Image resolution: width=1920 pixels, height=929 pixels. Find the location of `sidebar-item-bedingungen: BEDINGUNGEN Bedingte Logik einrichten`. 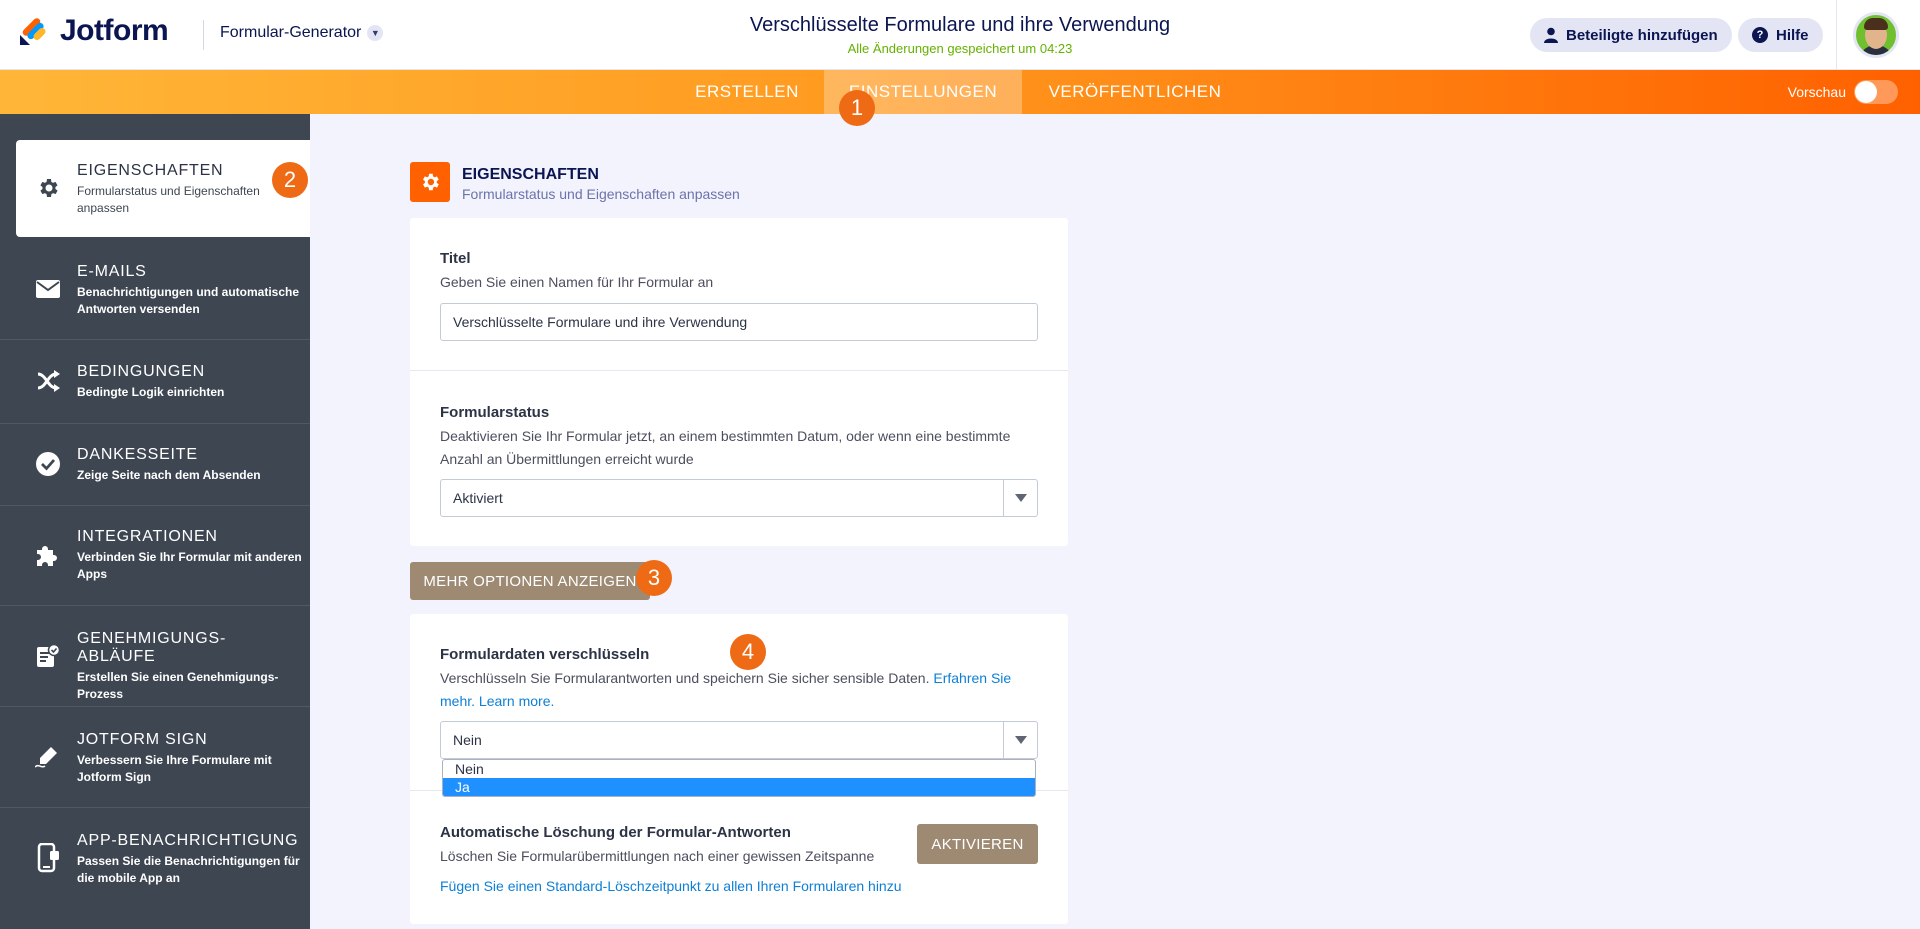

sidebar-item-bedingungen: BEDINGUNGEN Bedingte Logik einrichten is located at coordinates (155, 382).